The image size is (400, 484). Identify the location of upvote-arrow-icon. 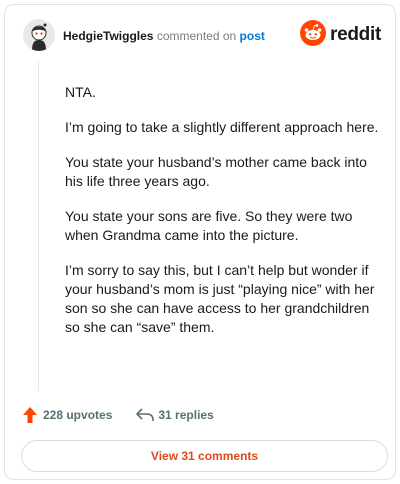
(30, 415).